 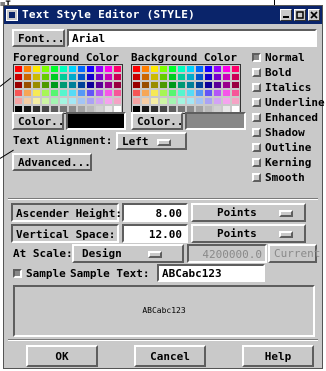 What do you see at coordinates (256, 147) in the screenshot?
I see `checkbox-outline` at bounding box center [256, 147].